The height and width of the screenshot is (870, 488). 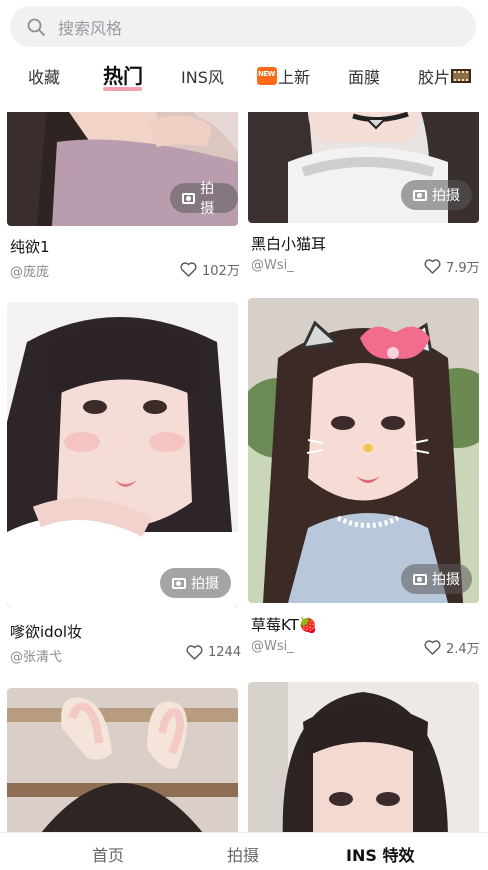 I want to click on like-count: 1244, so click(x=213, y=652).